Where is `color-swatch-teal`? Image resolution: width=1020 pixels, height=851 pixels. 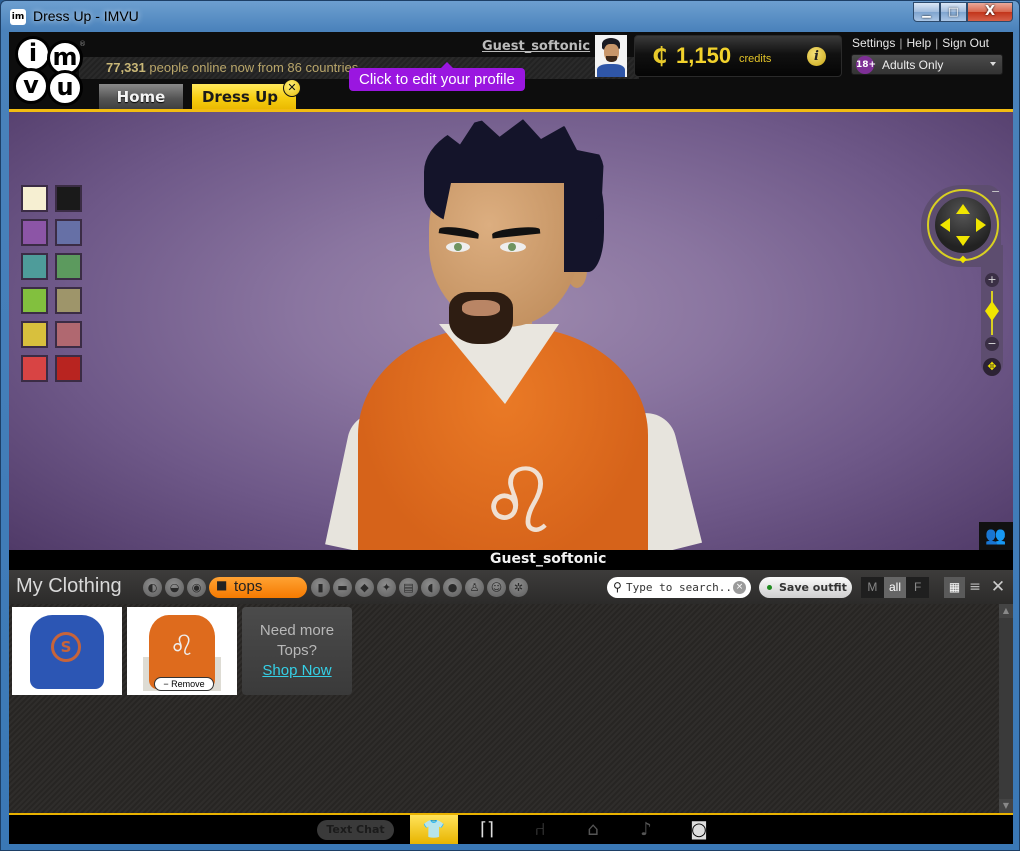
color-swatch-teal is located at coordinates (34, 266).